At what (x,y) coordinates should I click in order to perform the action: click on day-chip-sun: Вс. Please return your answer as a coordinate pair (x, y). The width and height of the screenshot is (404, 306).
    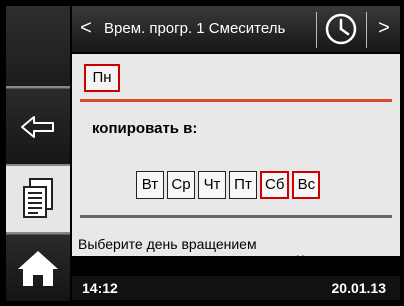
    Looking at the image, I should click on (306, 185).